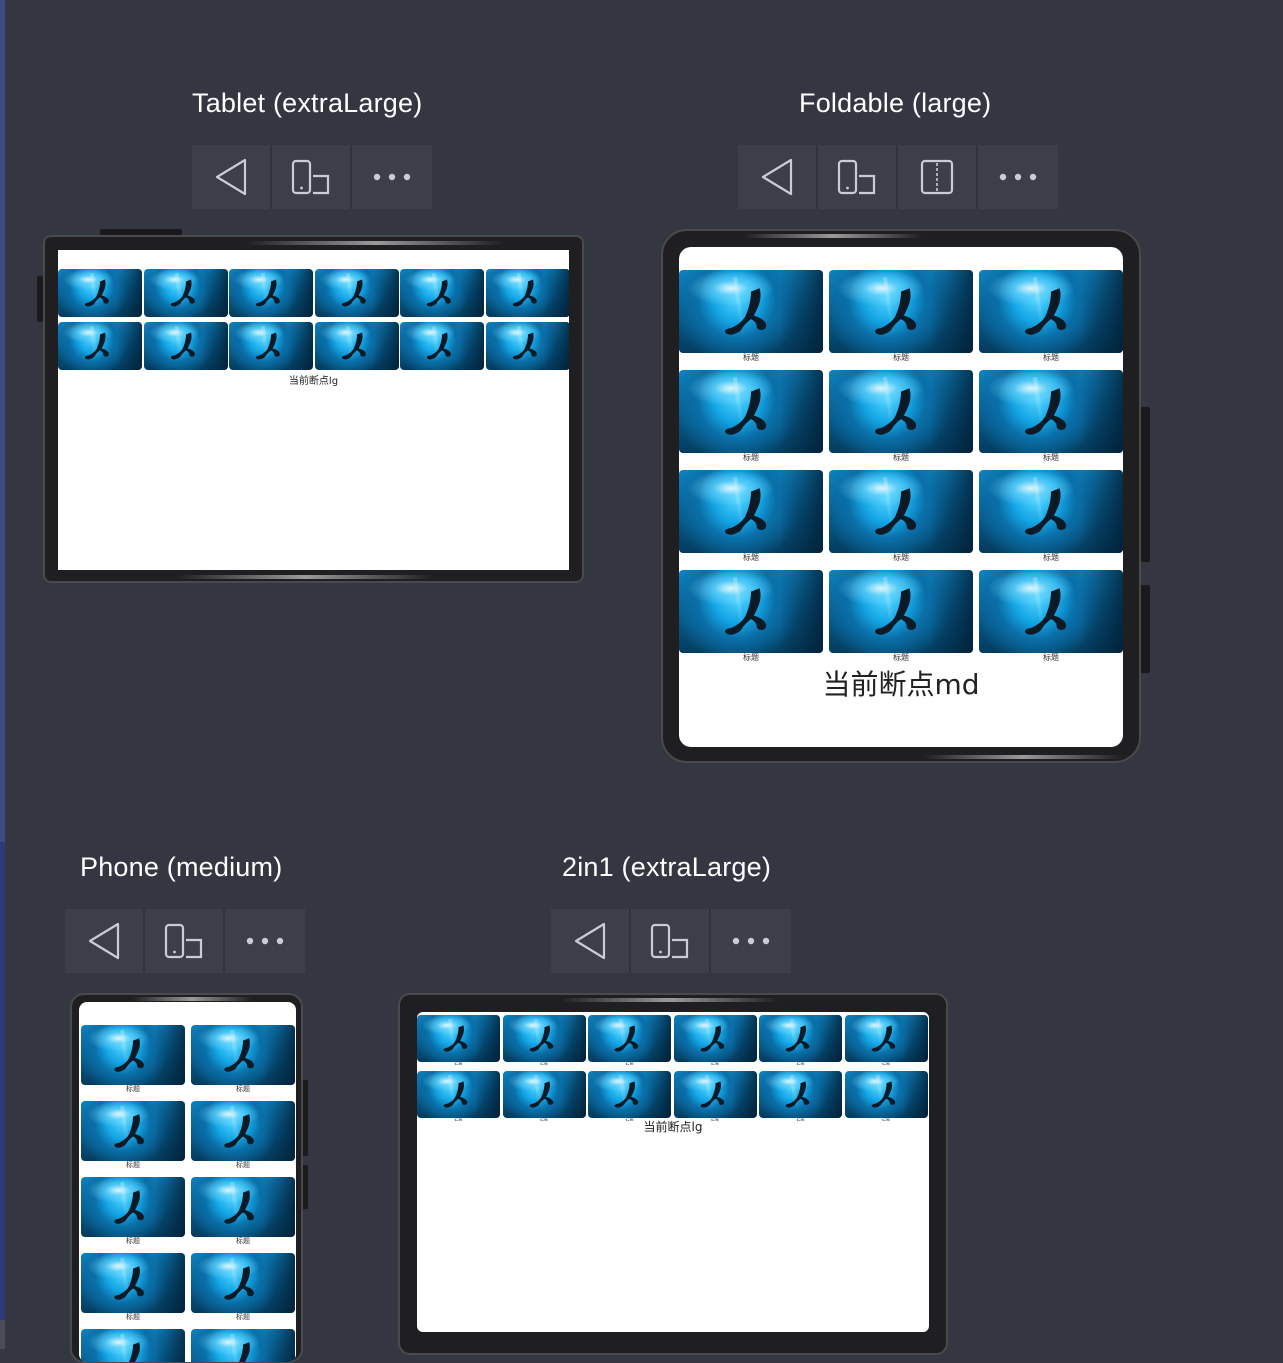 This screenshot has width=1283, height=1363. What do you see at coordinates (192, 999) in the screenshot?
I see `phone-frame-shine-top` at bounding box center [192, 999].